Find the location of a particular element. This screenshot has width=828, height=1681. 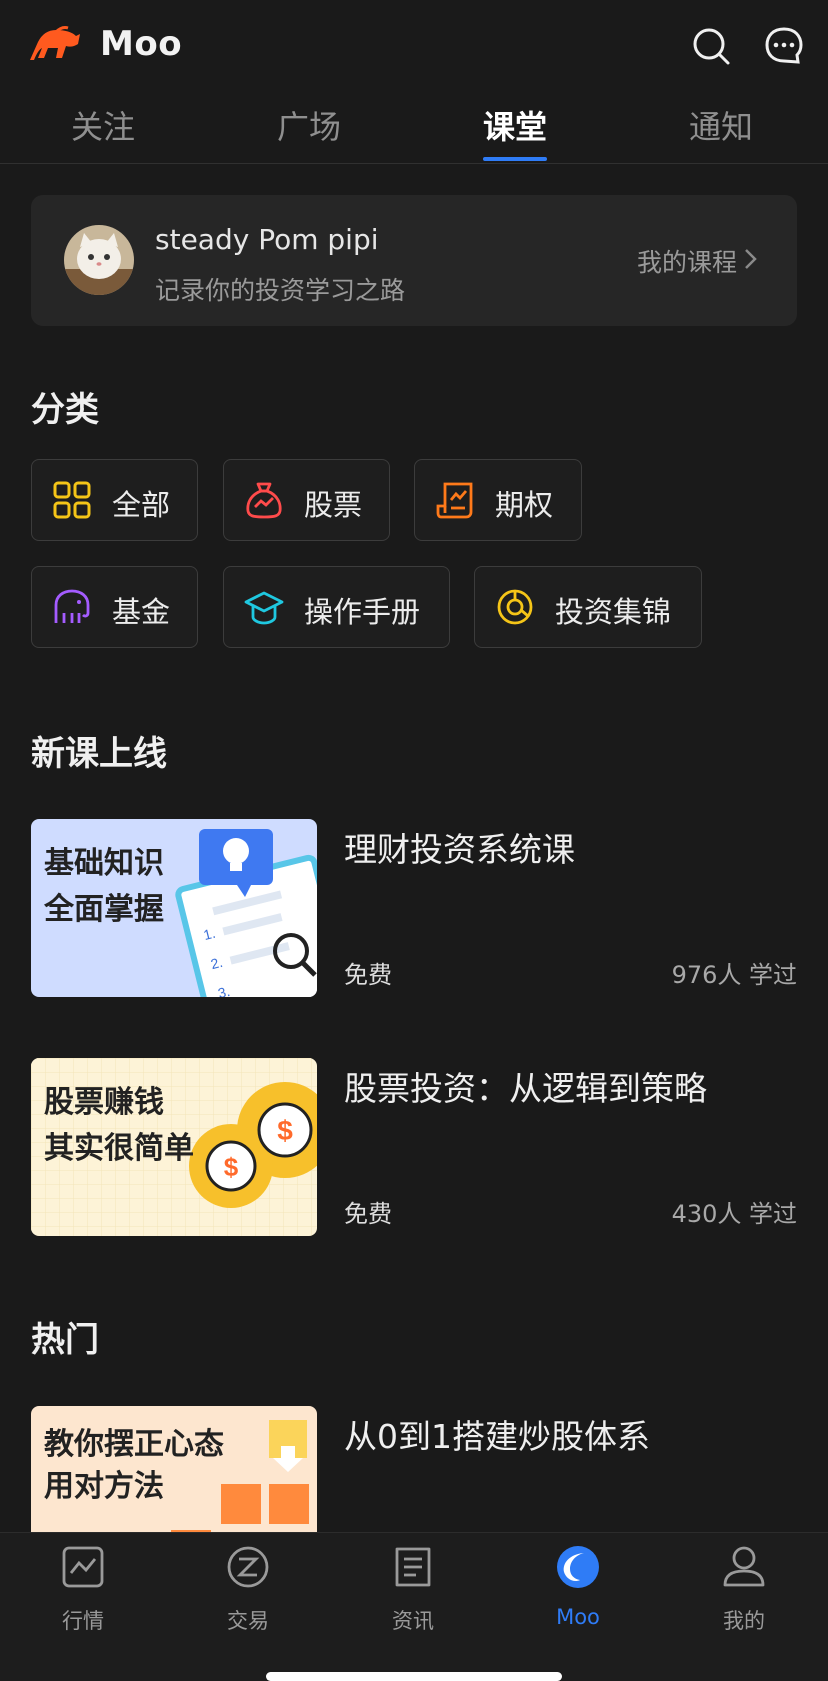

money-bag-icon is located at coordinates (264, 500).